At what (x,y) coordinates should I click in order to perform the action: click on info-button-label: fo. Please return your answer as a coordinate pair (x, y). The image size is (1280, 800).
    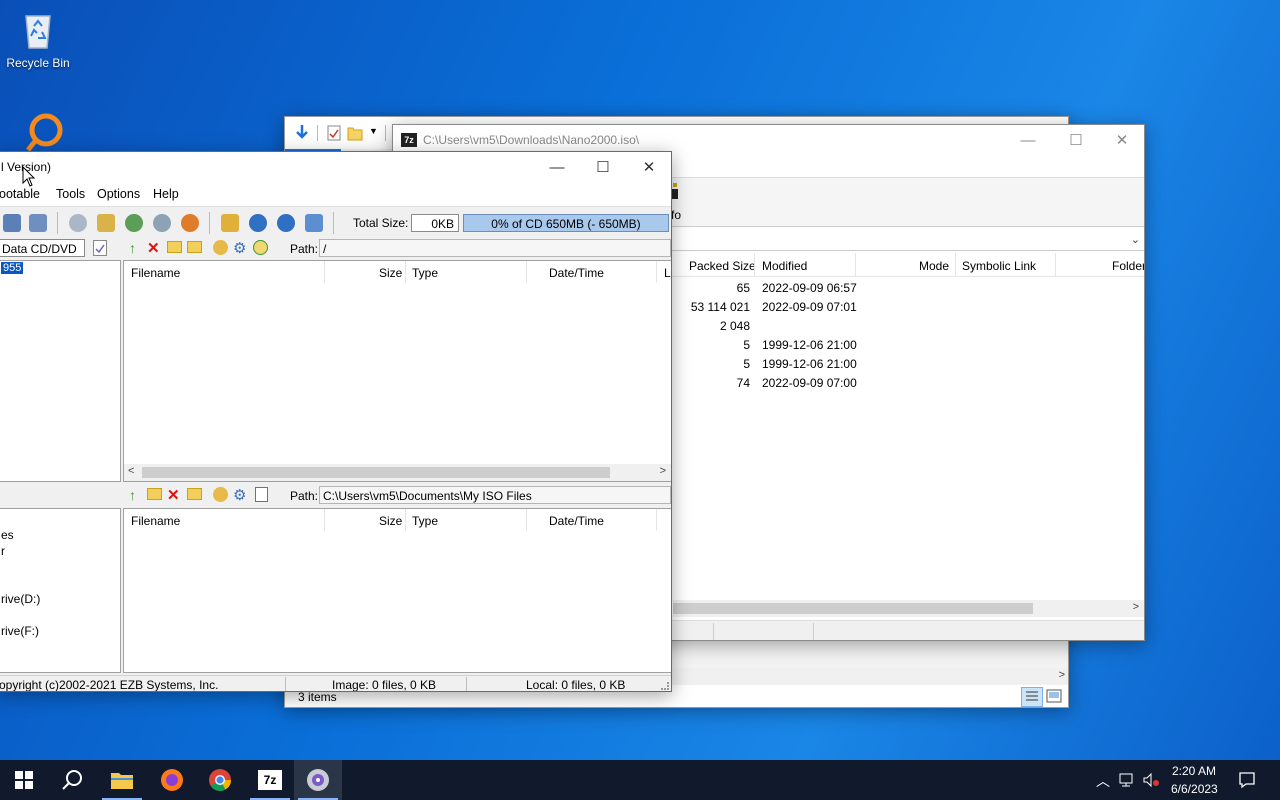
    Looking at the image, I should click on (676, 215).